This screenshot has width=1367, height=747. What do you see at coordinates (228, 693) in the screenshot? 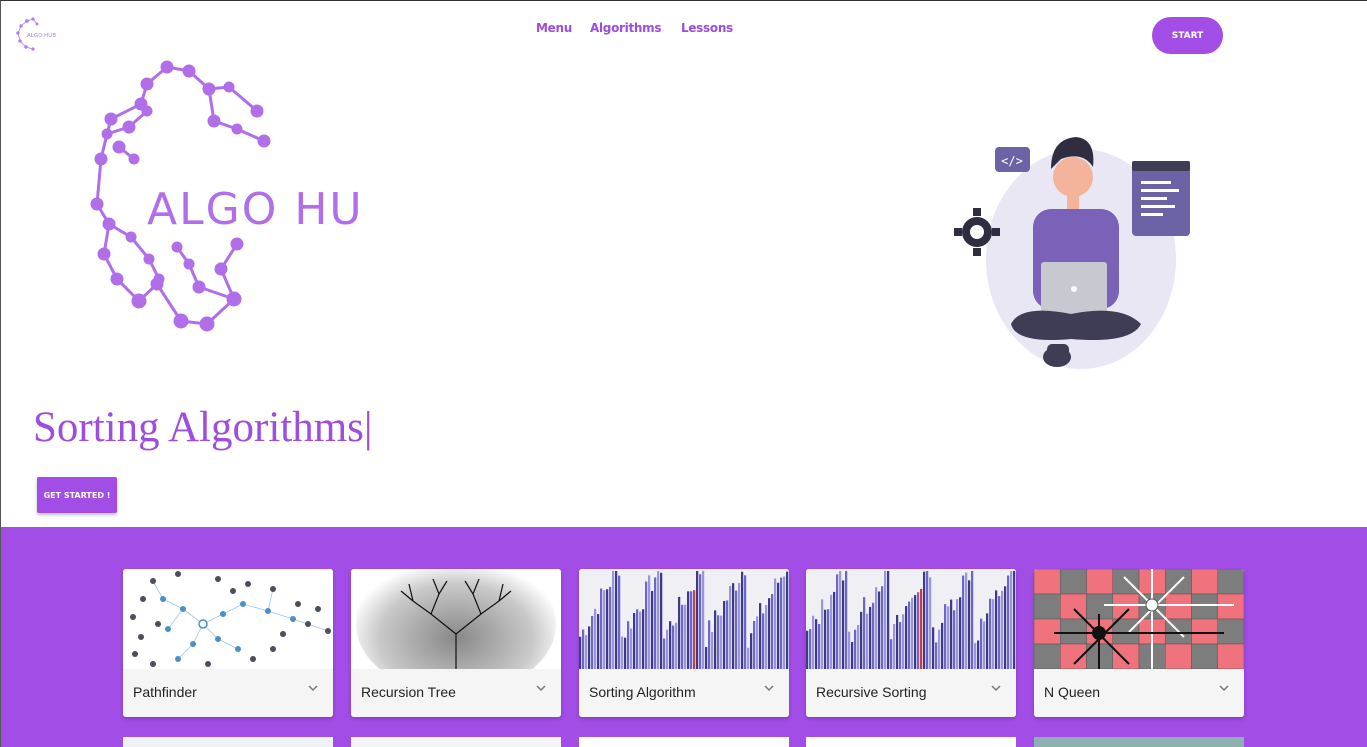
I see `card-footer: Pathfinder` at bounding box center [228, 693].